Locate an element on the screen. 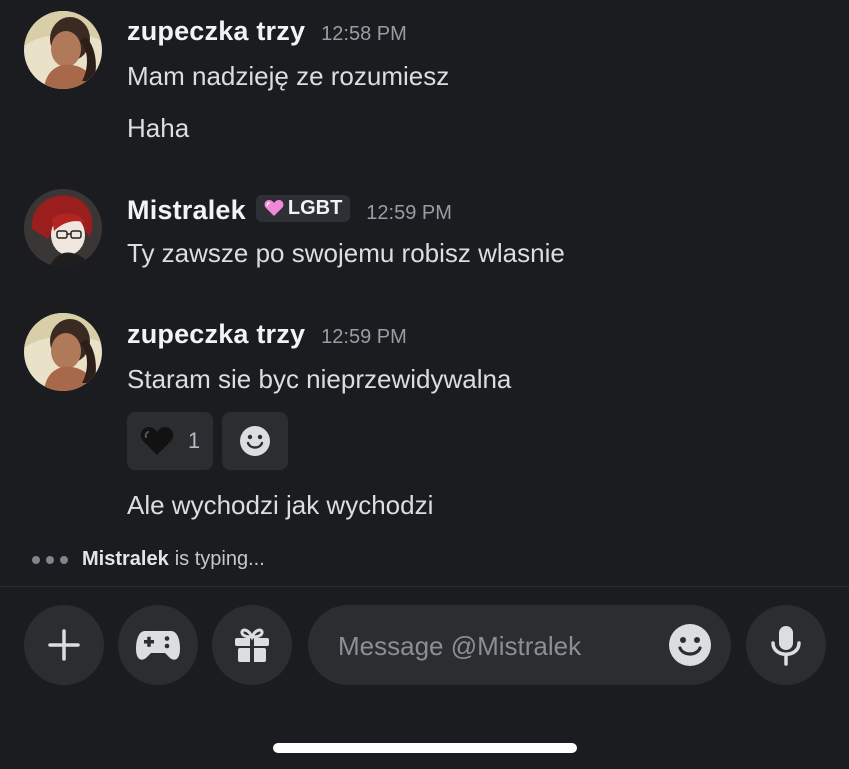 The image size is (849, 769). message-text: Ale wychodzi jak wychodzi is located at coordinates (280, 505).